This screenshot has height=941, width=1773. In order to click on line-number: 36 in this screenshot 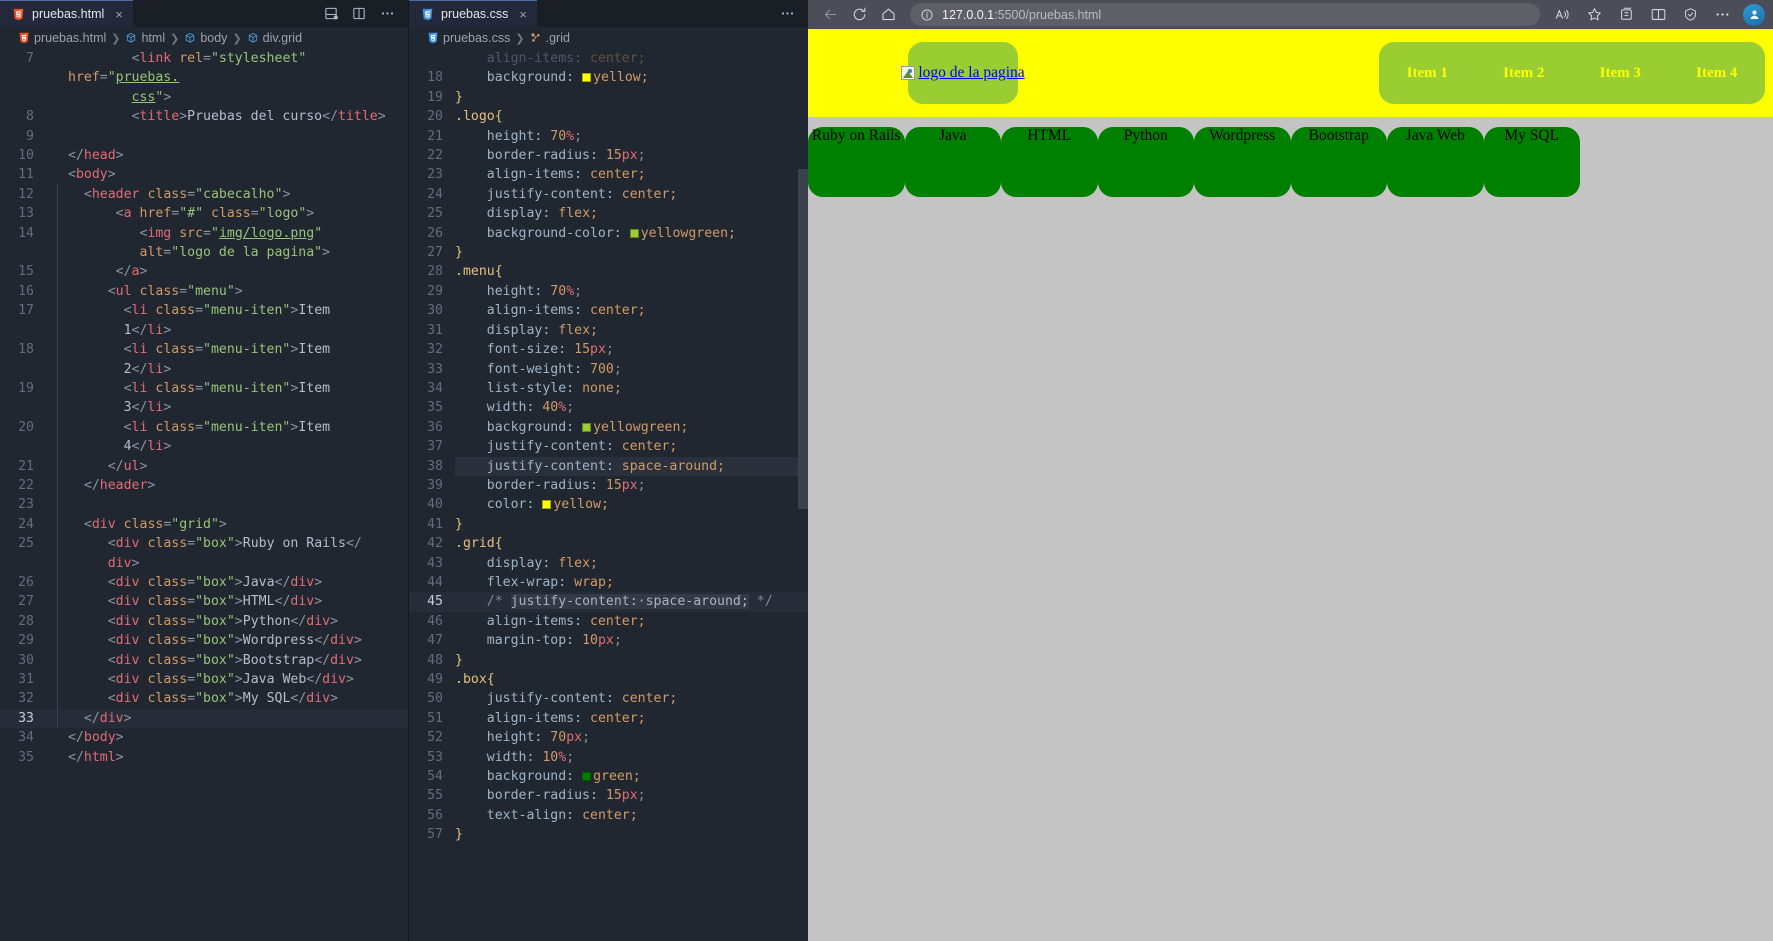, I will do `click(435, 427)`.